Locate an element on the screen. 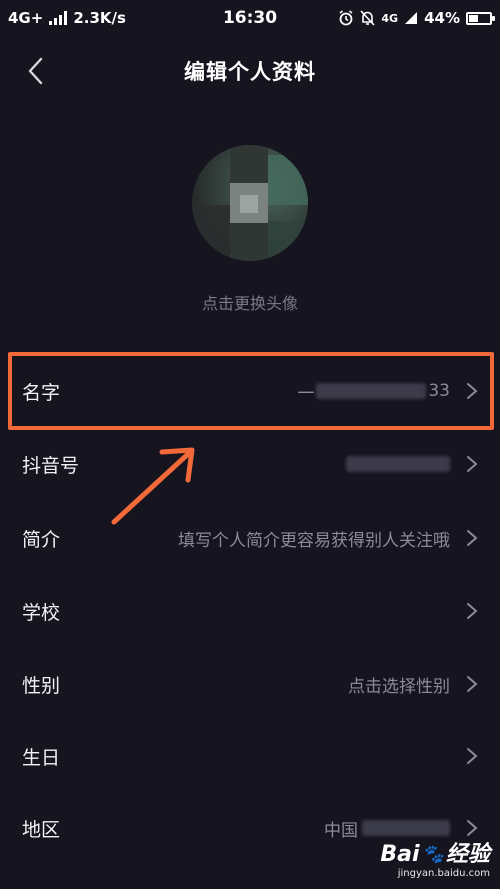  row-label-gender: 性别 is located at coordinates (41, 685).